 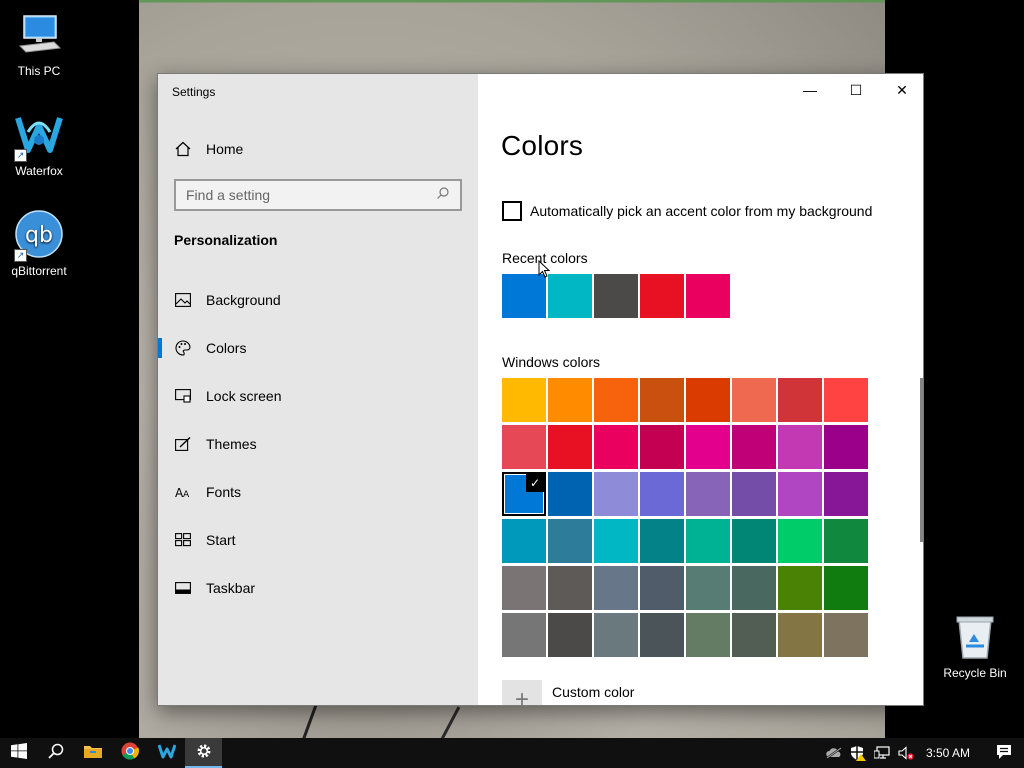 I want to click on maximize-icon: ☐, so click(x=856, y=89).